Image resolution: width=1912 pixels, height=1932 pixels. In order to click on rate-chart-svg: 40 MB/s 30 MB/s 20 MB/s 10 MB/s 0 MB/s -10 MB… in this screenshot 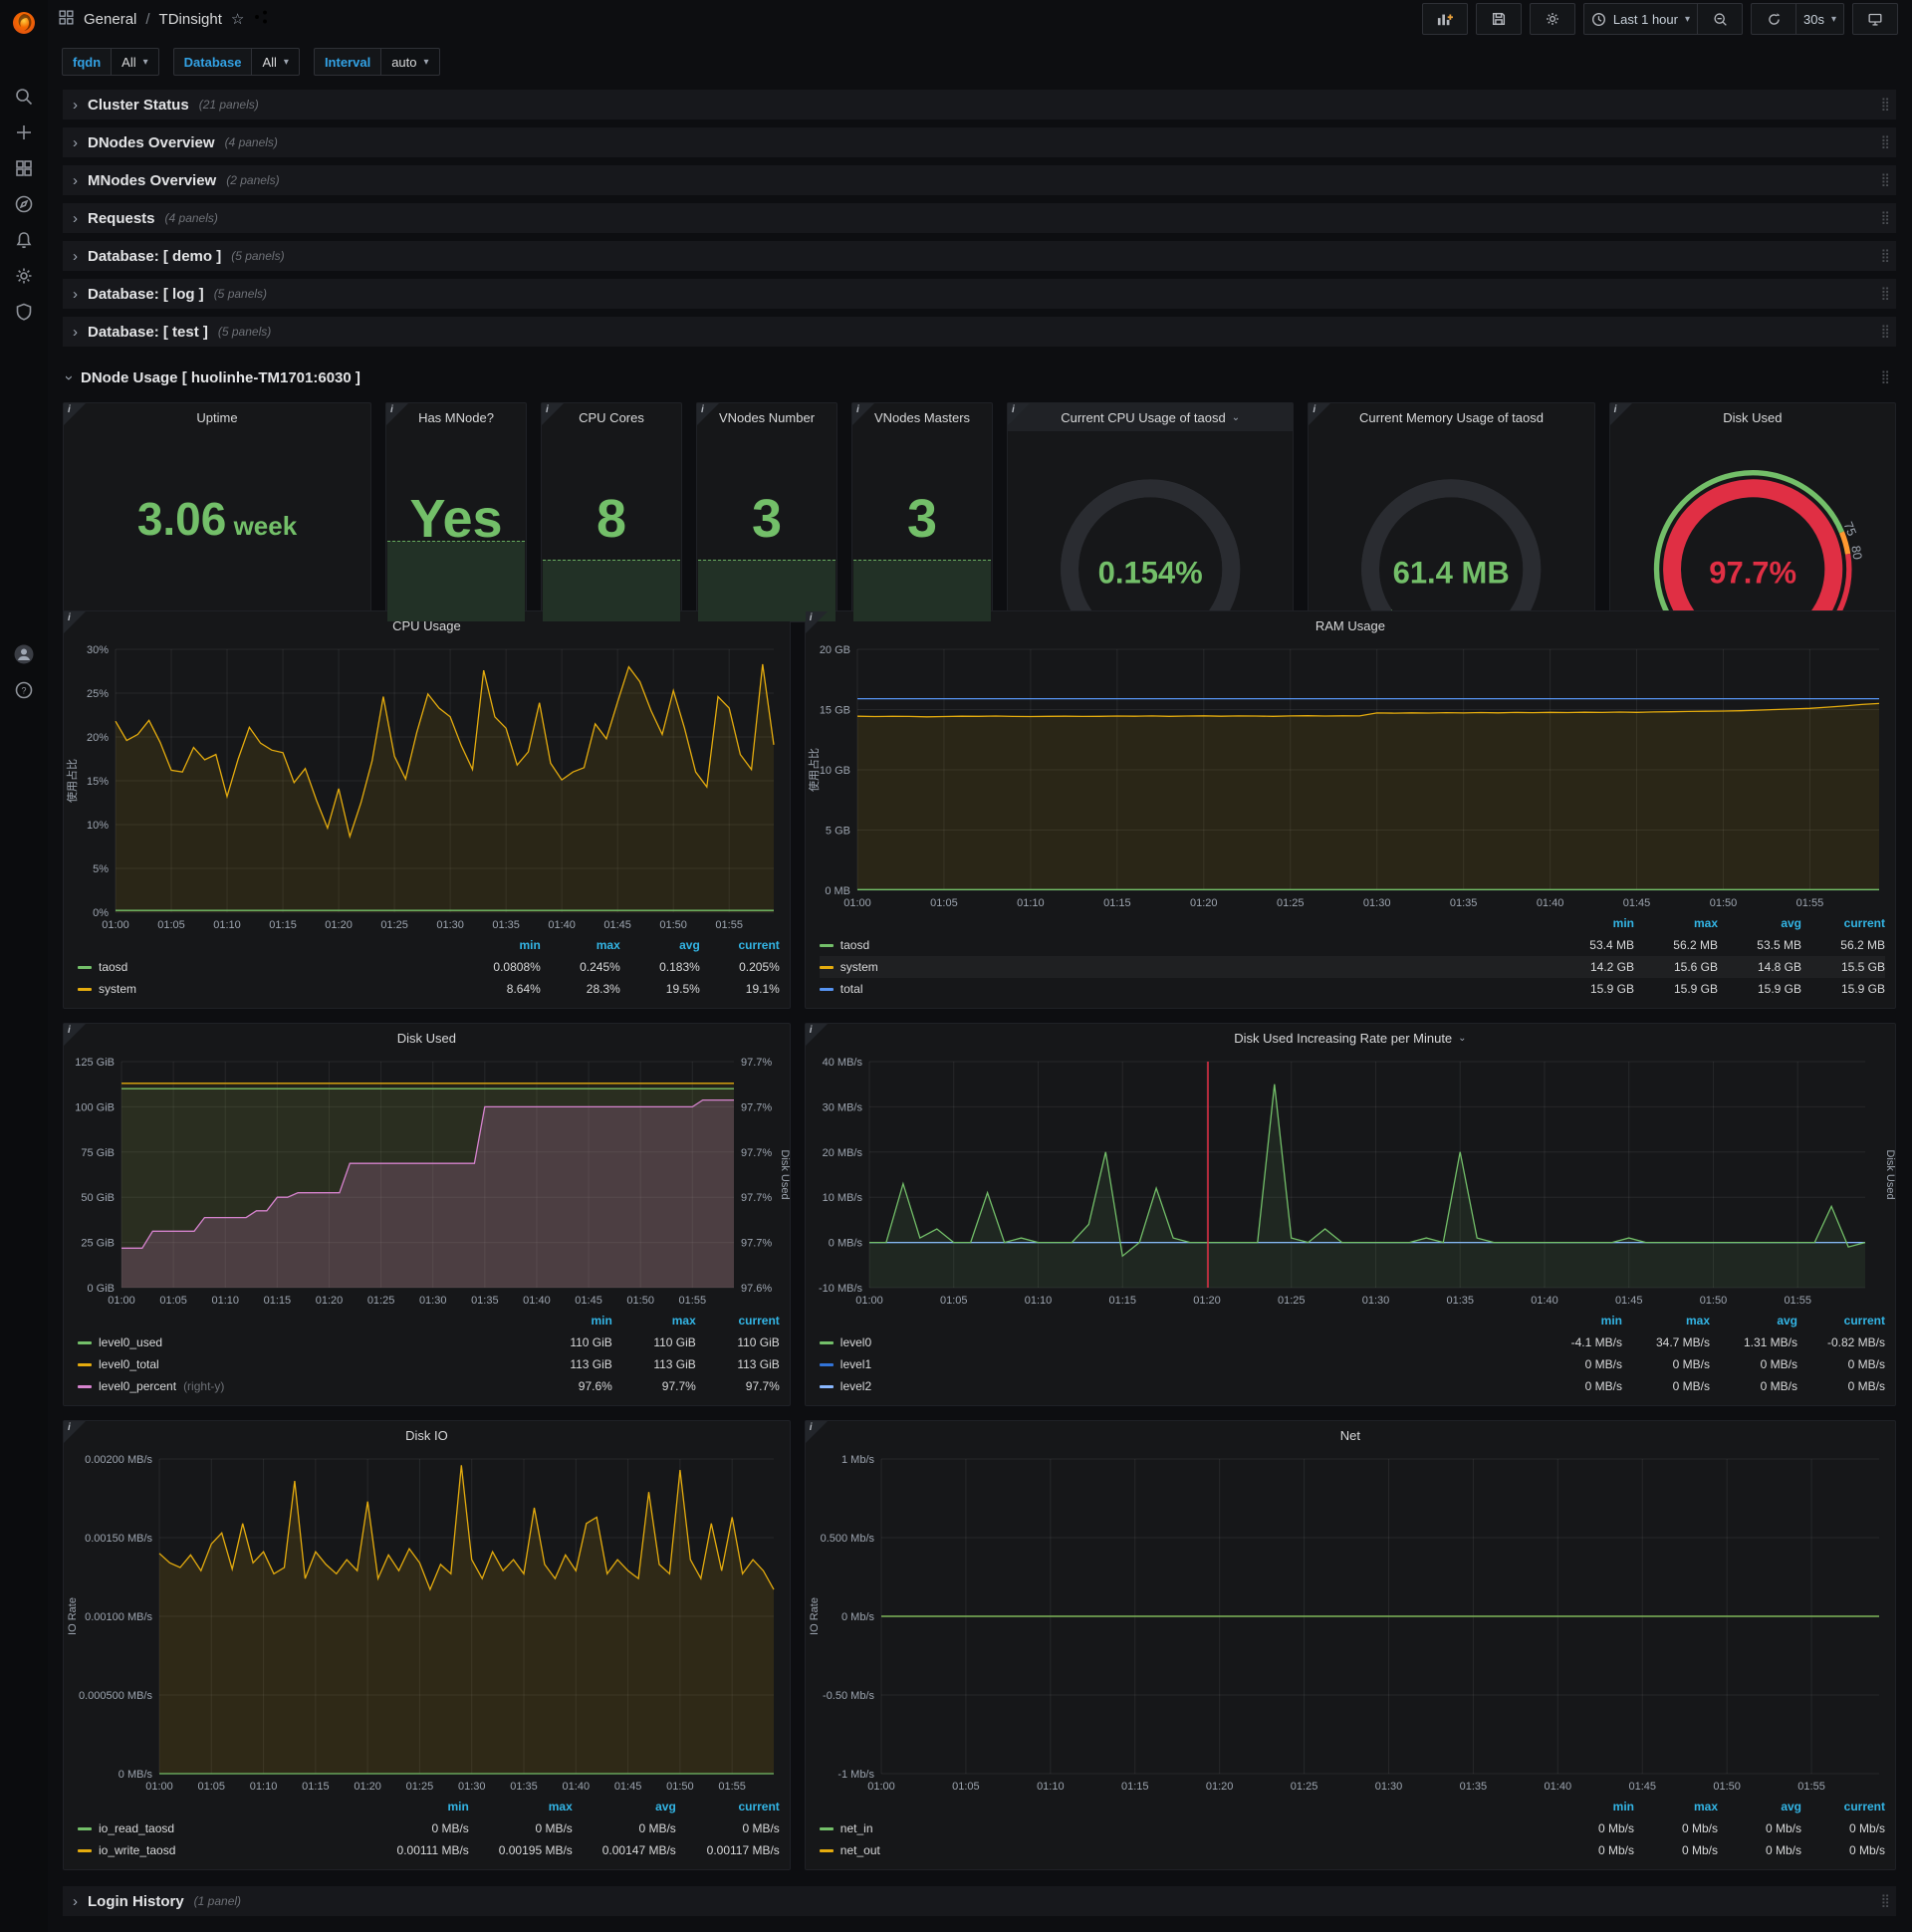, I will do `click(1350, 1181)`.